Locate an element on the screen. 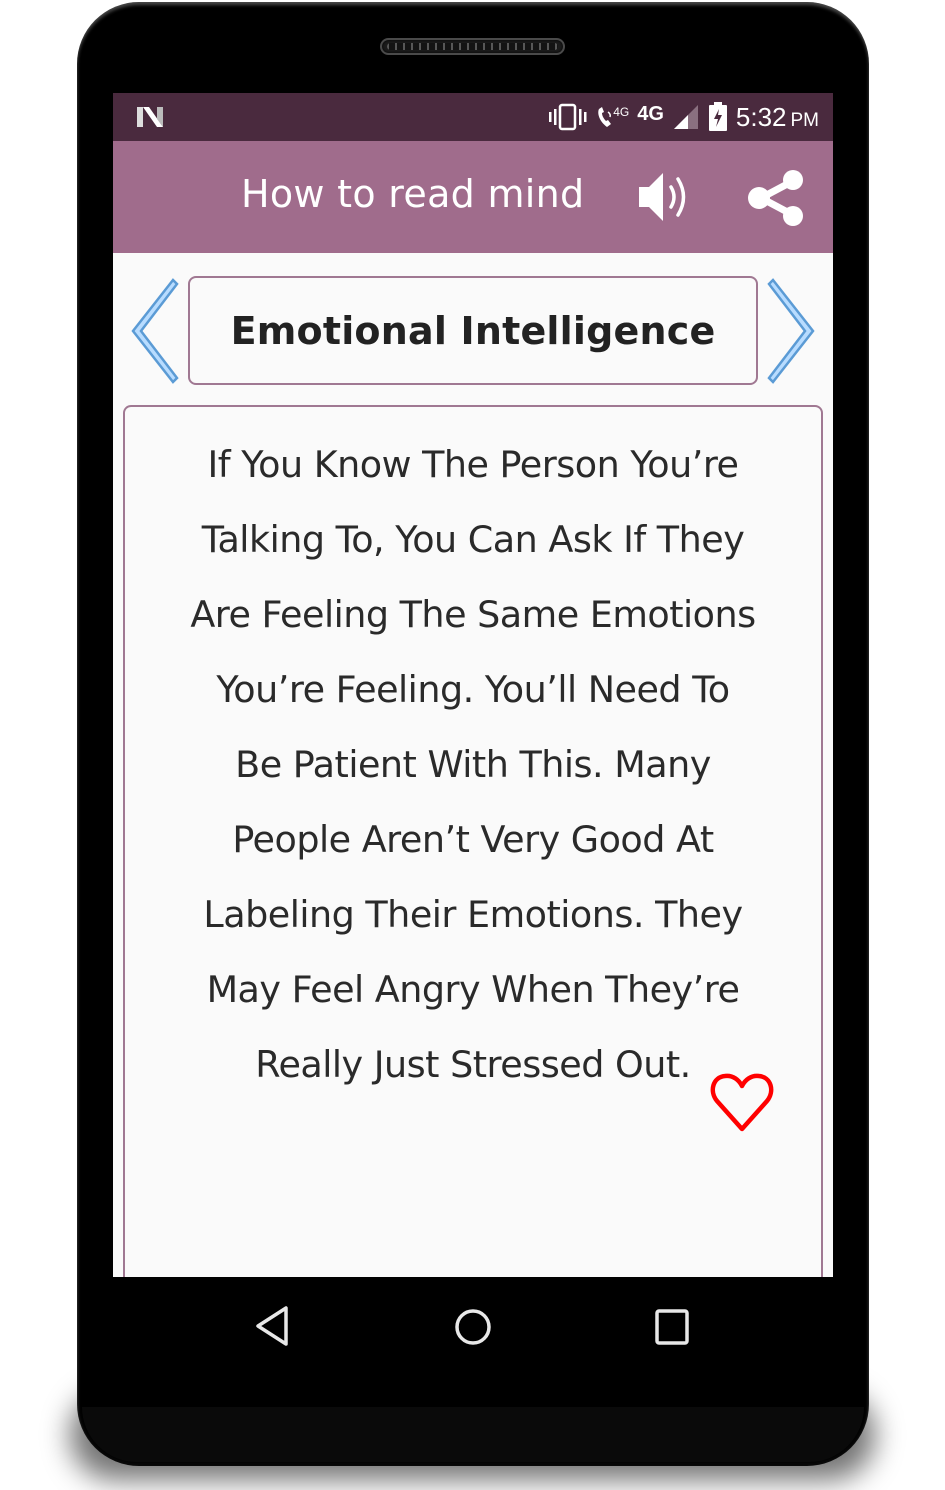 The image size is (945, 1490). signal-icon is located at coordinates (686, 117).